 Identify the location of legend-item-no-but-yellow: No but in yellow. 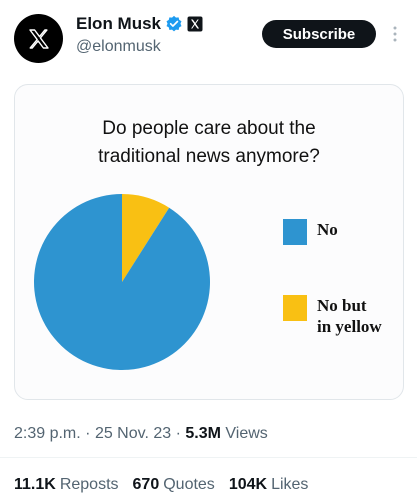
(332, 316).